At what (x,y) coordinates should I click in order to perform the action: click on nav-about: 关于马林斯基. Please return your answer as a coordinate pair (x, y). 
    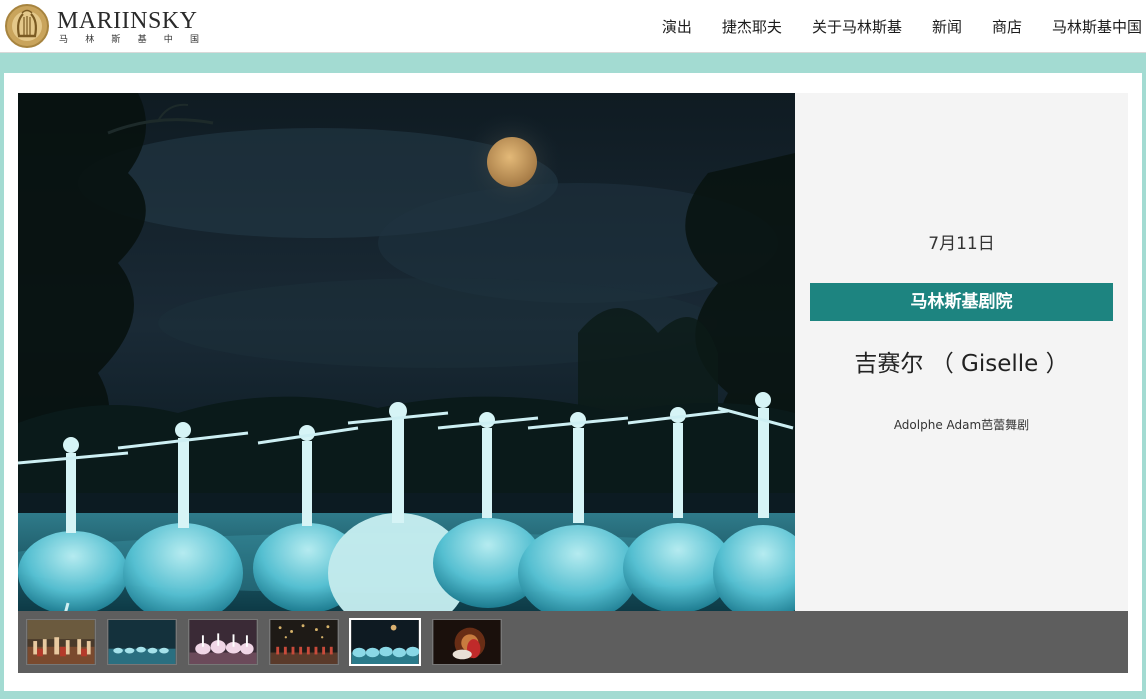
    Looking at the image, I should click on (857, 27).